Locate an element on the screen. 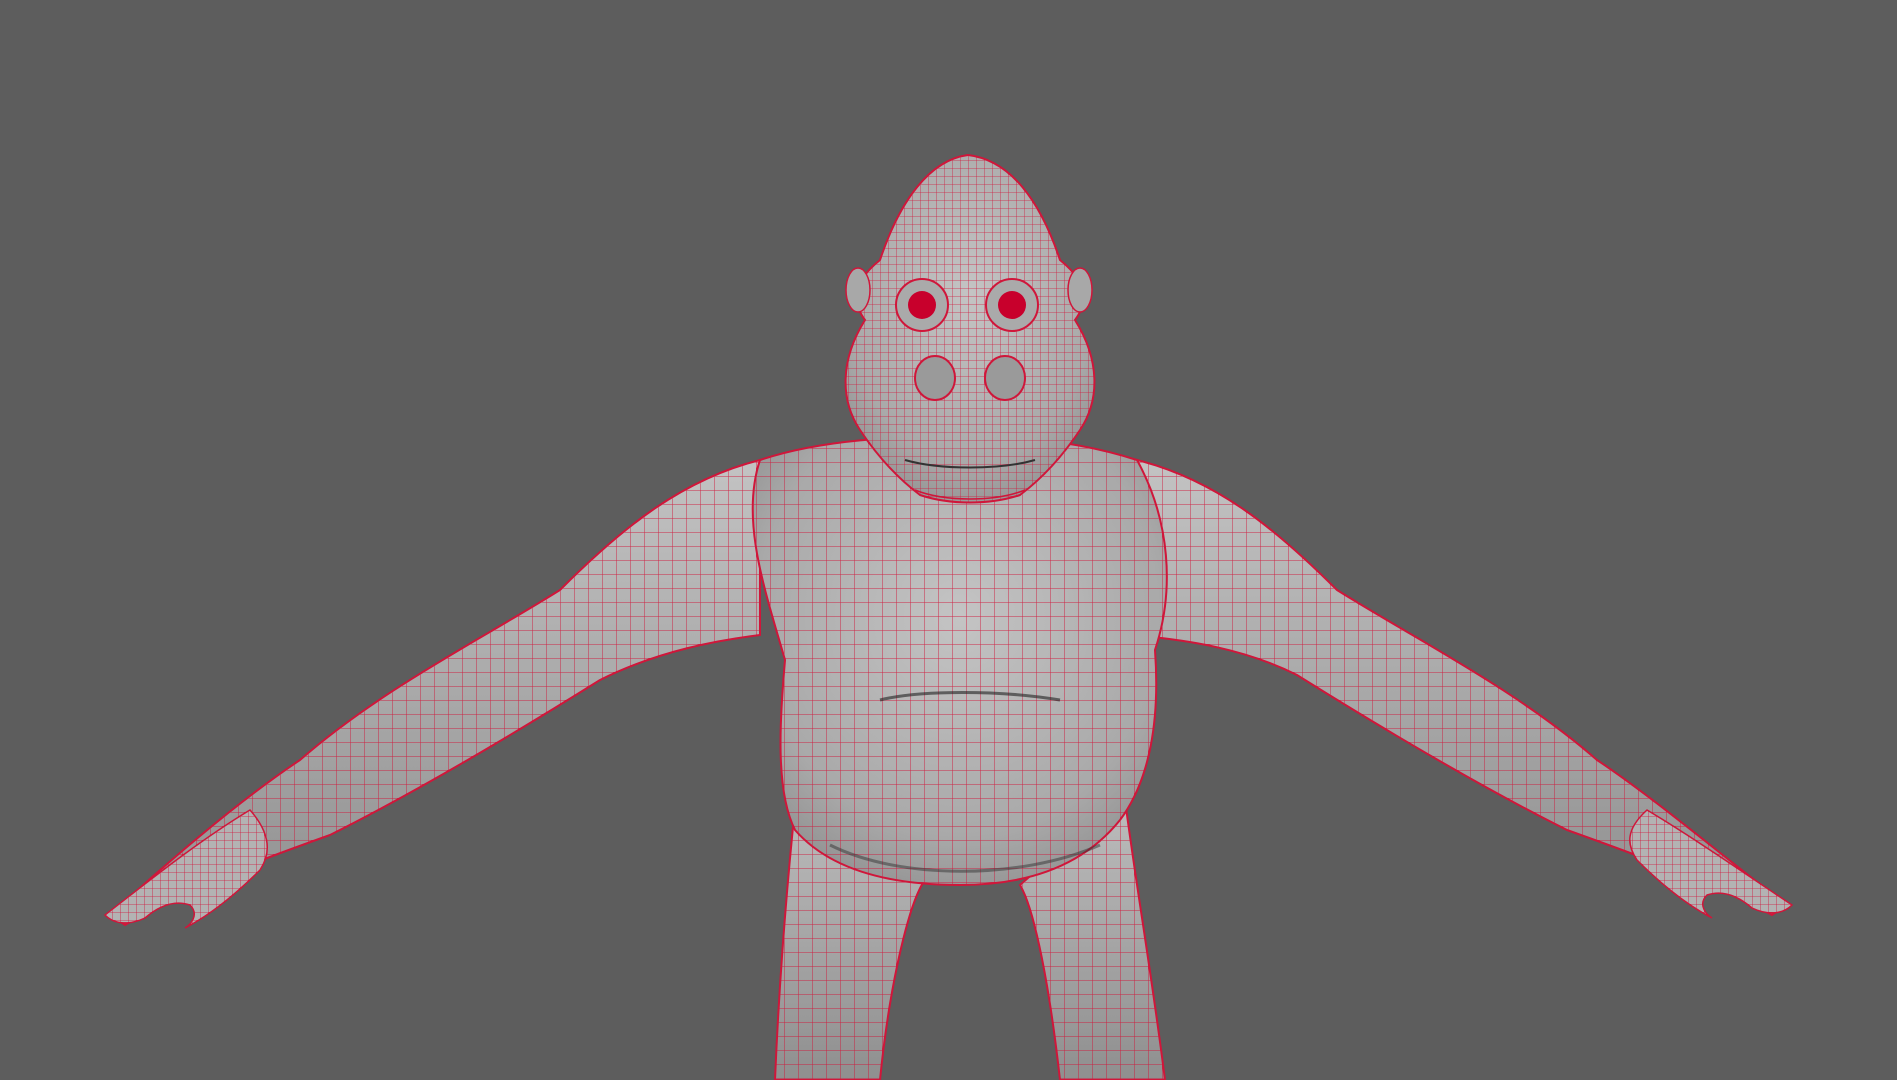 The image size is (1897, 1080). left-hand-wire is located at coordinates (186, 869).